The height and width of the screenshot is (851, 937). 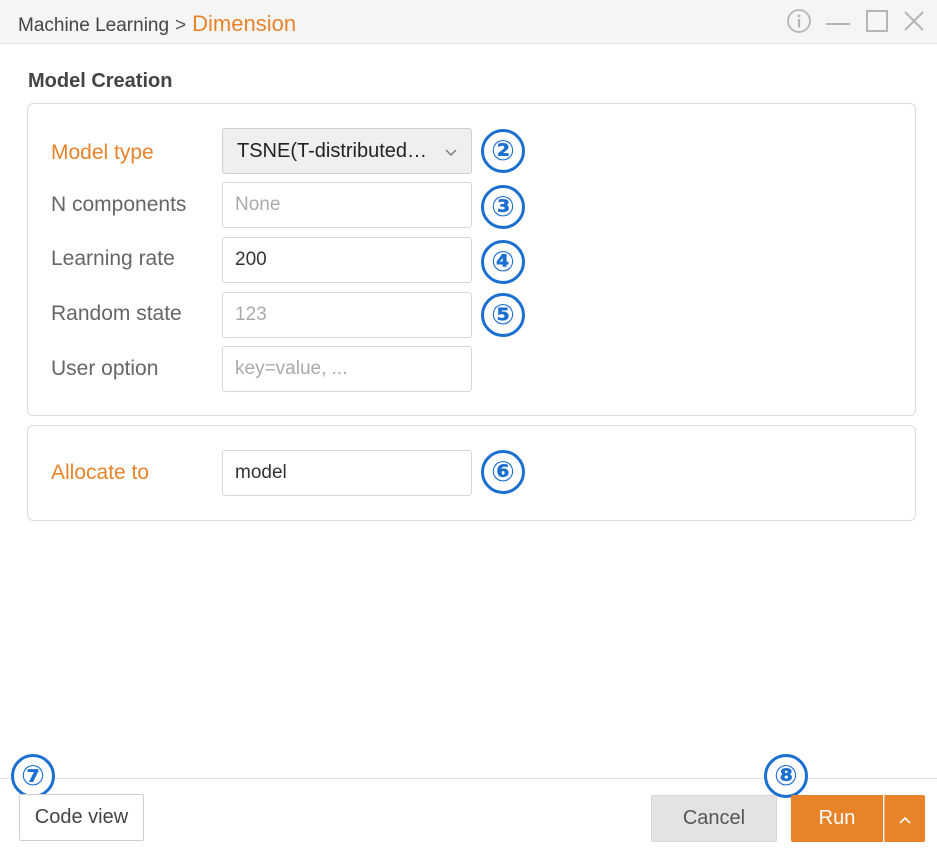 What do you see at coordinates (914, 21) in the screenshot?
I see `close-icon` at bounding box center [914, 21].